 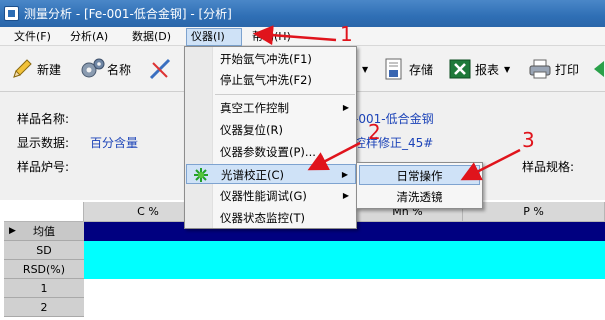 I want to click on menu-analysis: 分析(A), so click(x=89, y=37).